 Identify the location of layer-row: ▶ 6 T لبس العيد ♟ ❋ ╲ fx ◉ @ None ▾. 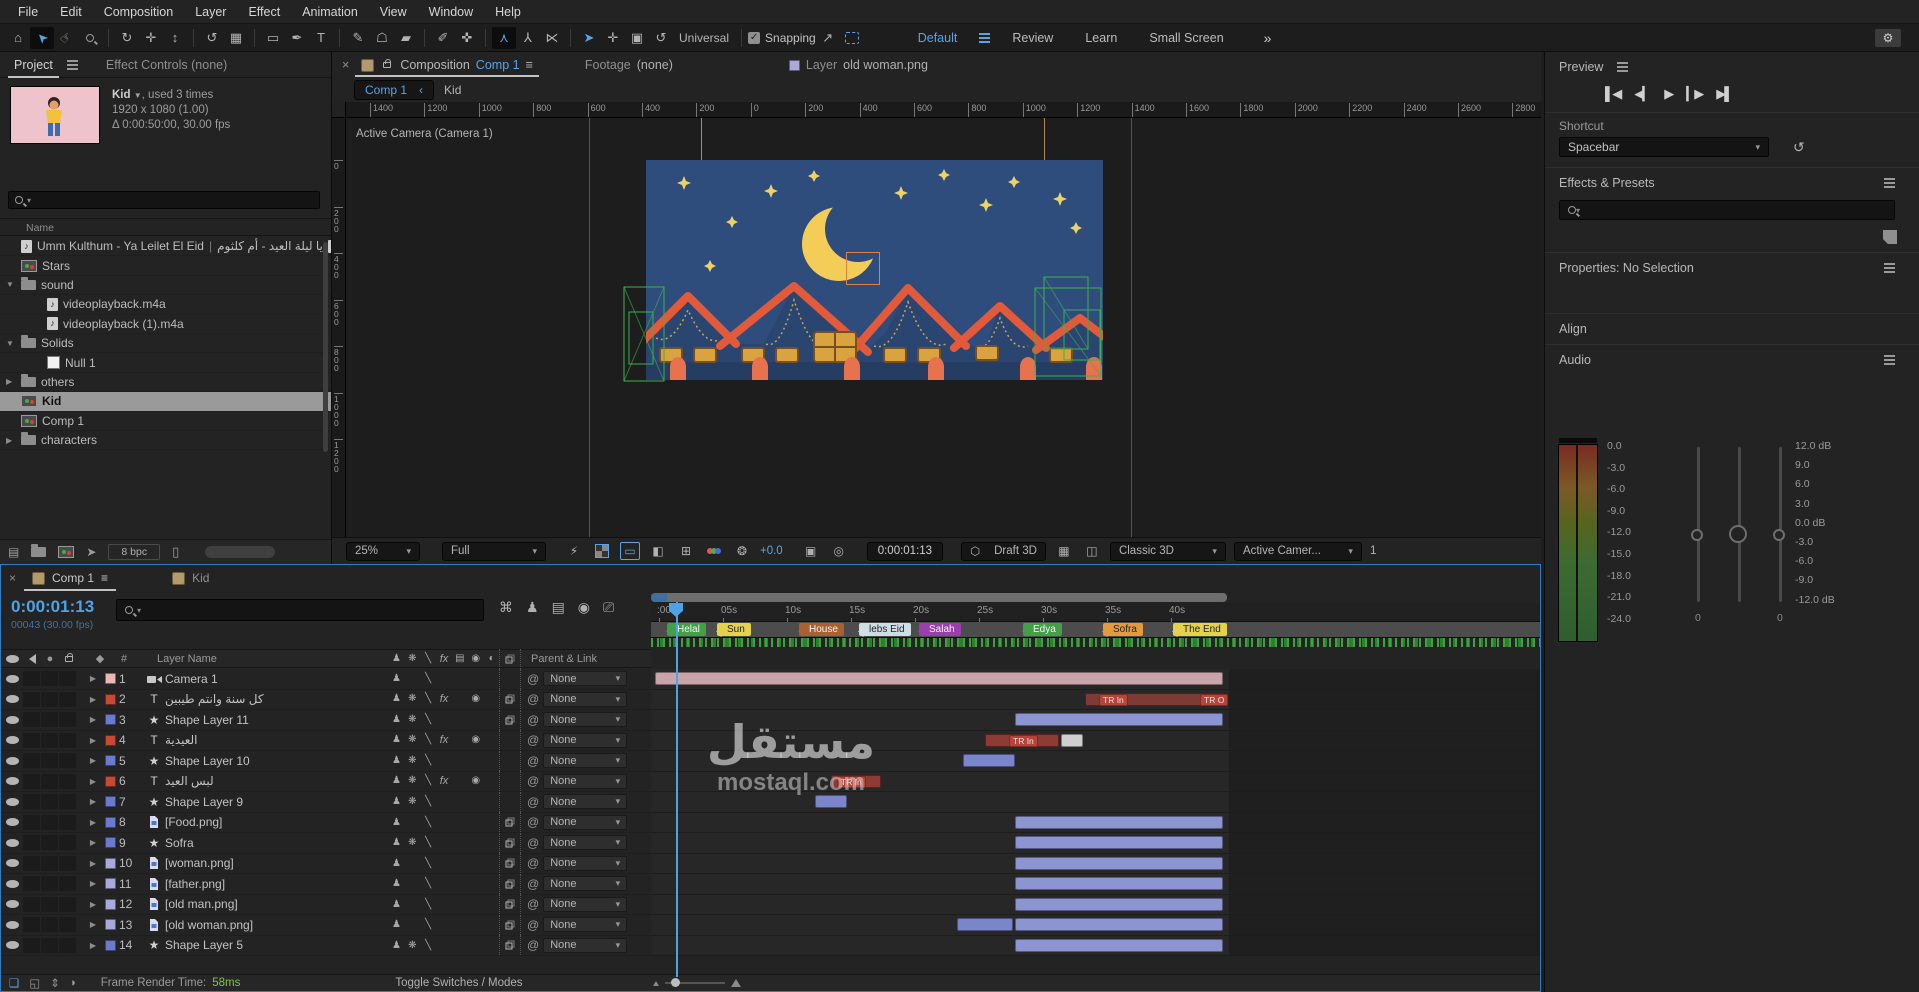
(326, 781).